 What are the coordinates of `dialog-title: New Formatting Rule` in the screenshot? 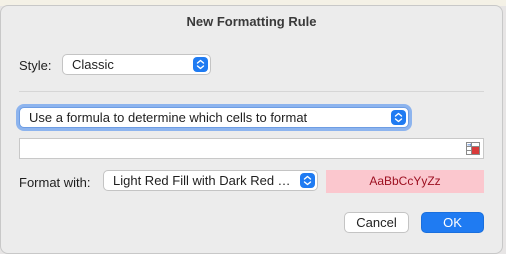 It's located at (251, 21).